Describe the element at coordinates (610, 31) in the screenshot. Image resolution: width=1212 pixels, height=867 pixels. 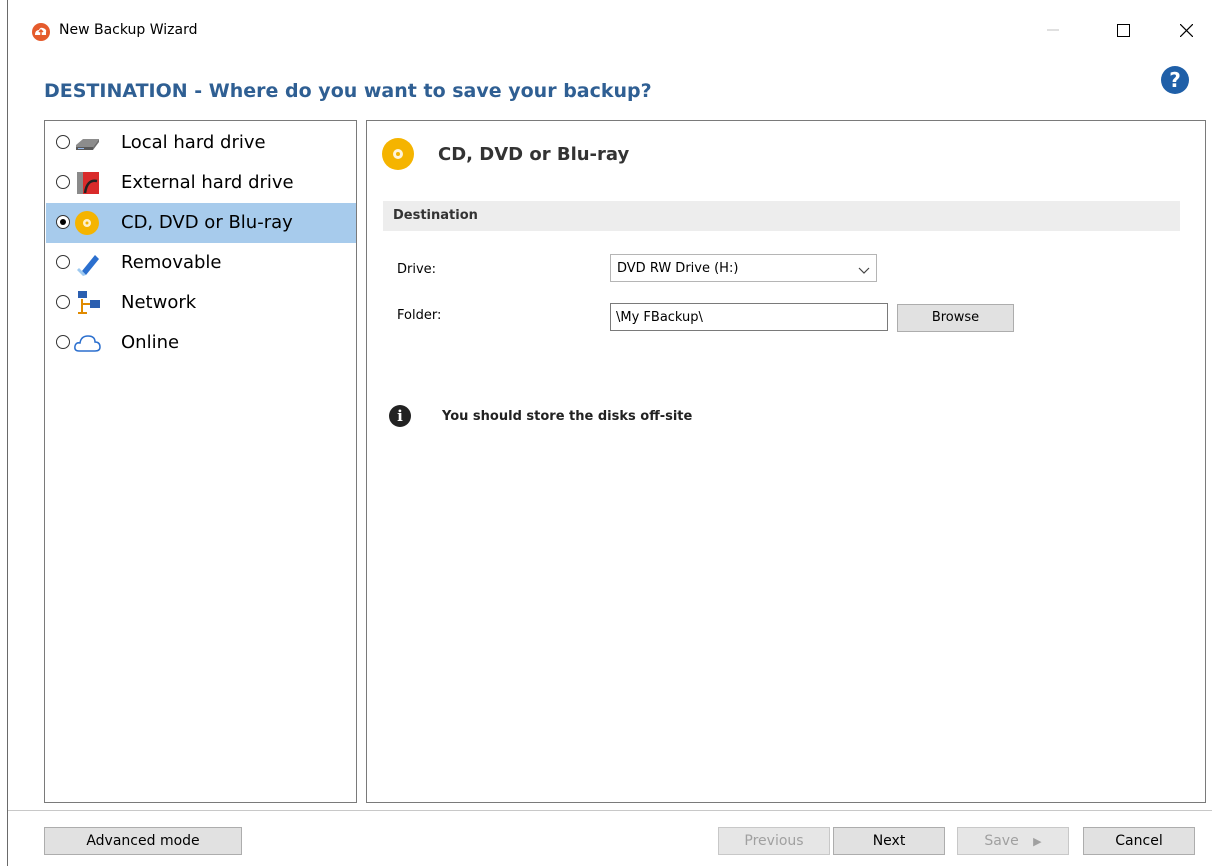
I see `title-bar: New Backup Wizard` at that location.